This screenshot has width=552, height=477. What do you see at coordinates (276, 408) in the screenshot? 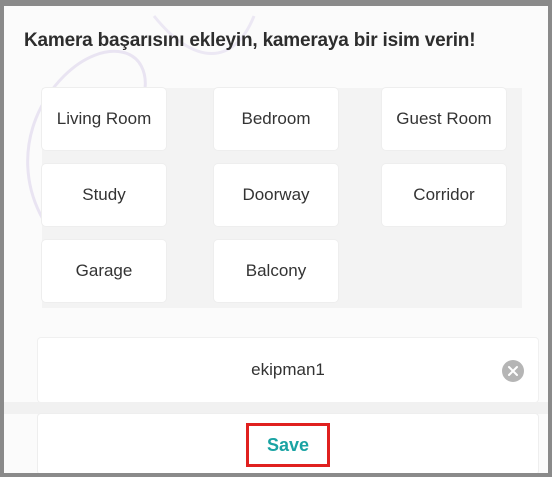
I see `divider` at bounding box center [276, 408].